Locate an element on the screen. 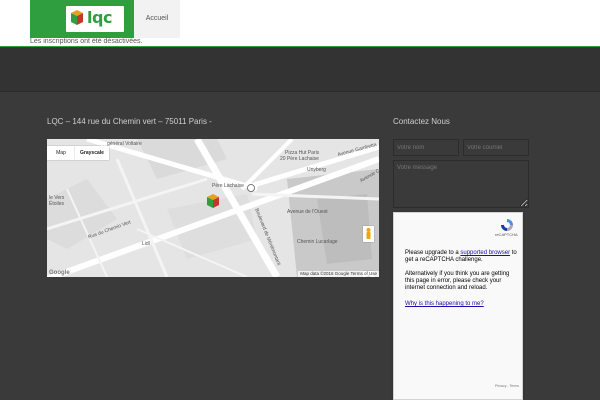 This screenshot has height=400, width=600. name-field is located at coordinates (426, 147).